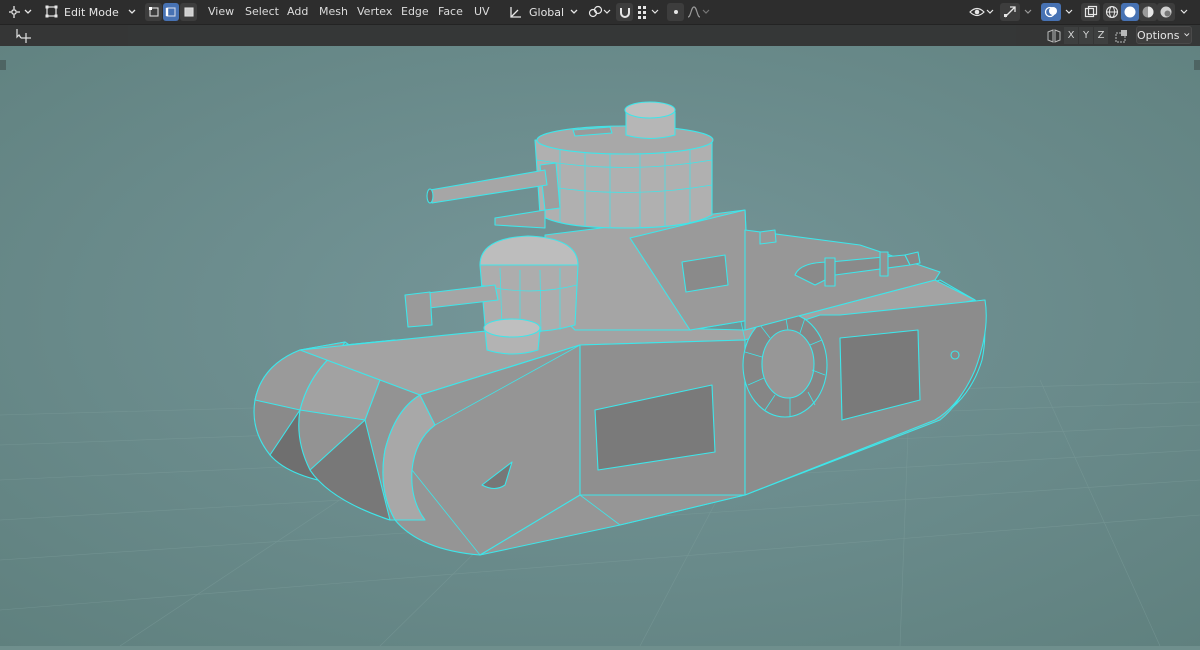 The image size is (1200, 650). I want to click on snap-target-dropdown, so click(649, 12).